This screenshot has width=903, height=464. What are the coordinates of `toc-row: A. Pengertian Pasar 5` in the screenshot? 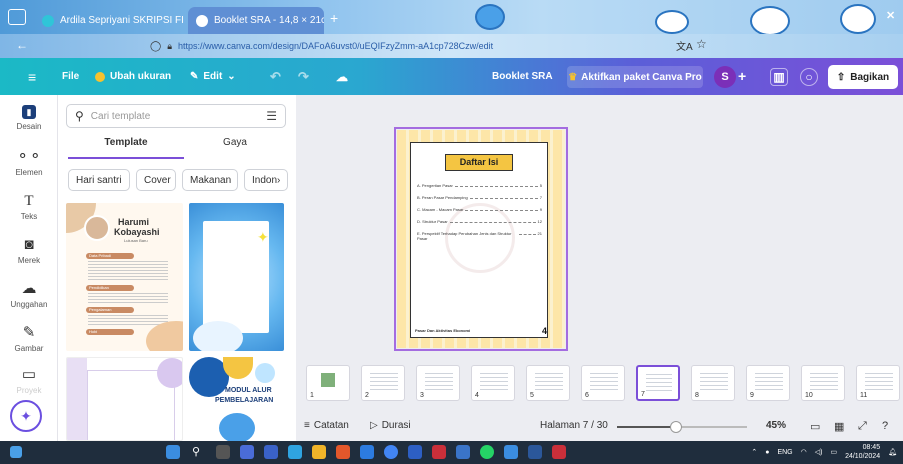 It's located at (479, 185).